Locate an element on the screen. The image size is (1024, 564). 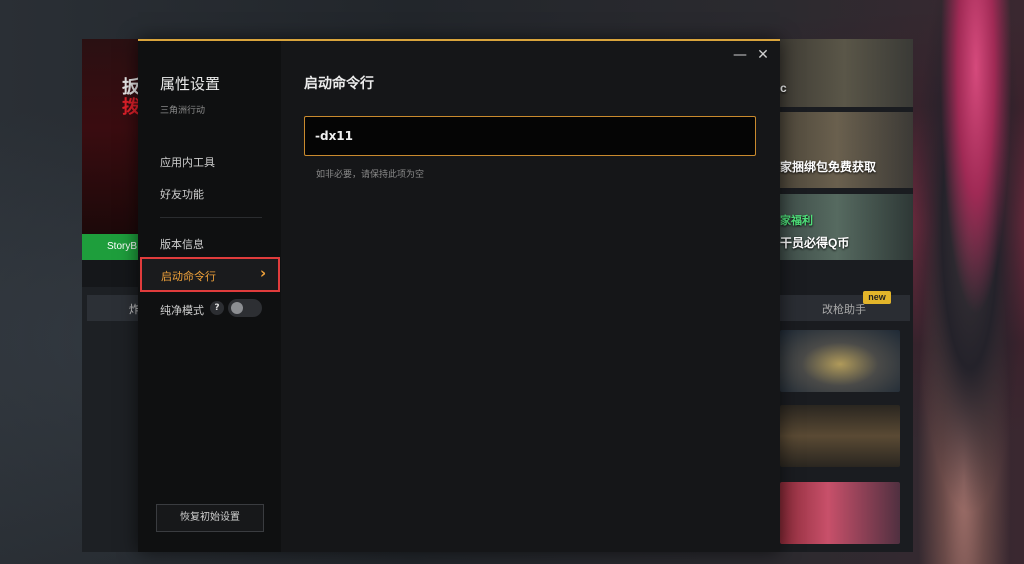
news-card-caption: 家捆绑包免费获取 is located at coordinates (828, 167).